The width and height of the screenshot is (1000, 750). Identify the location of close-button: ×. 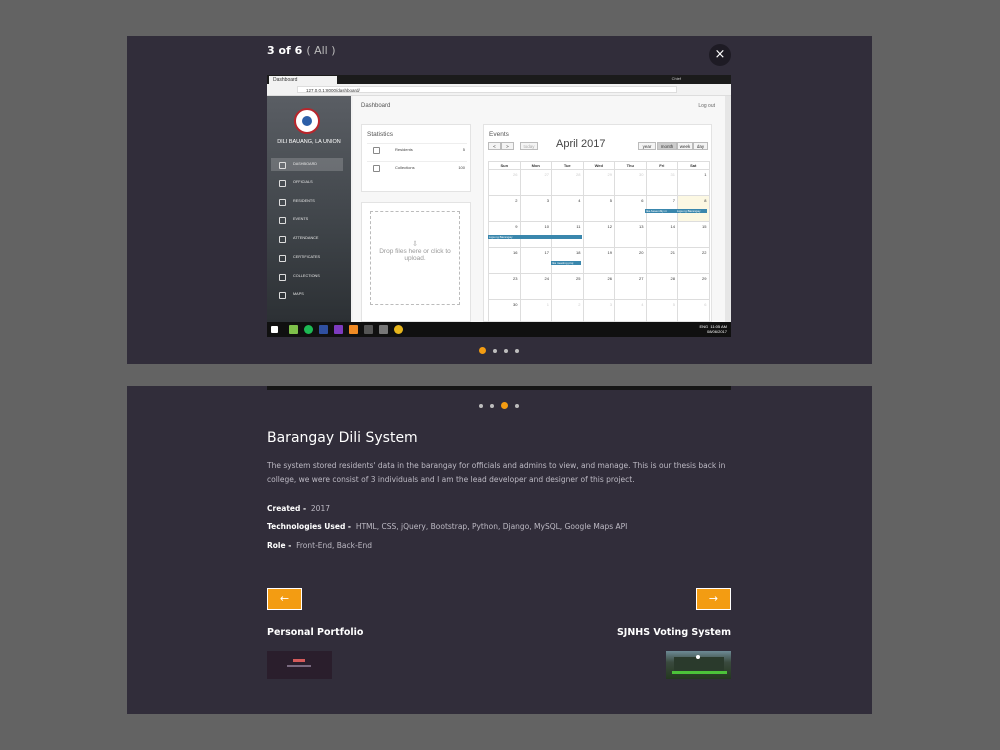
(720, 55).